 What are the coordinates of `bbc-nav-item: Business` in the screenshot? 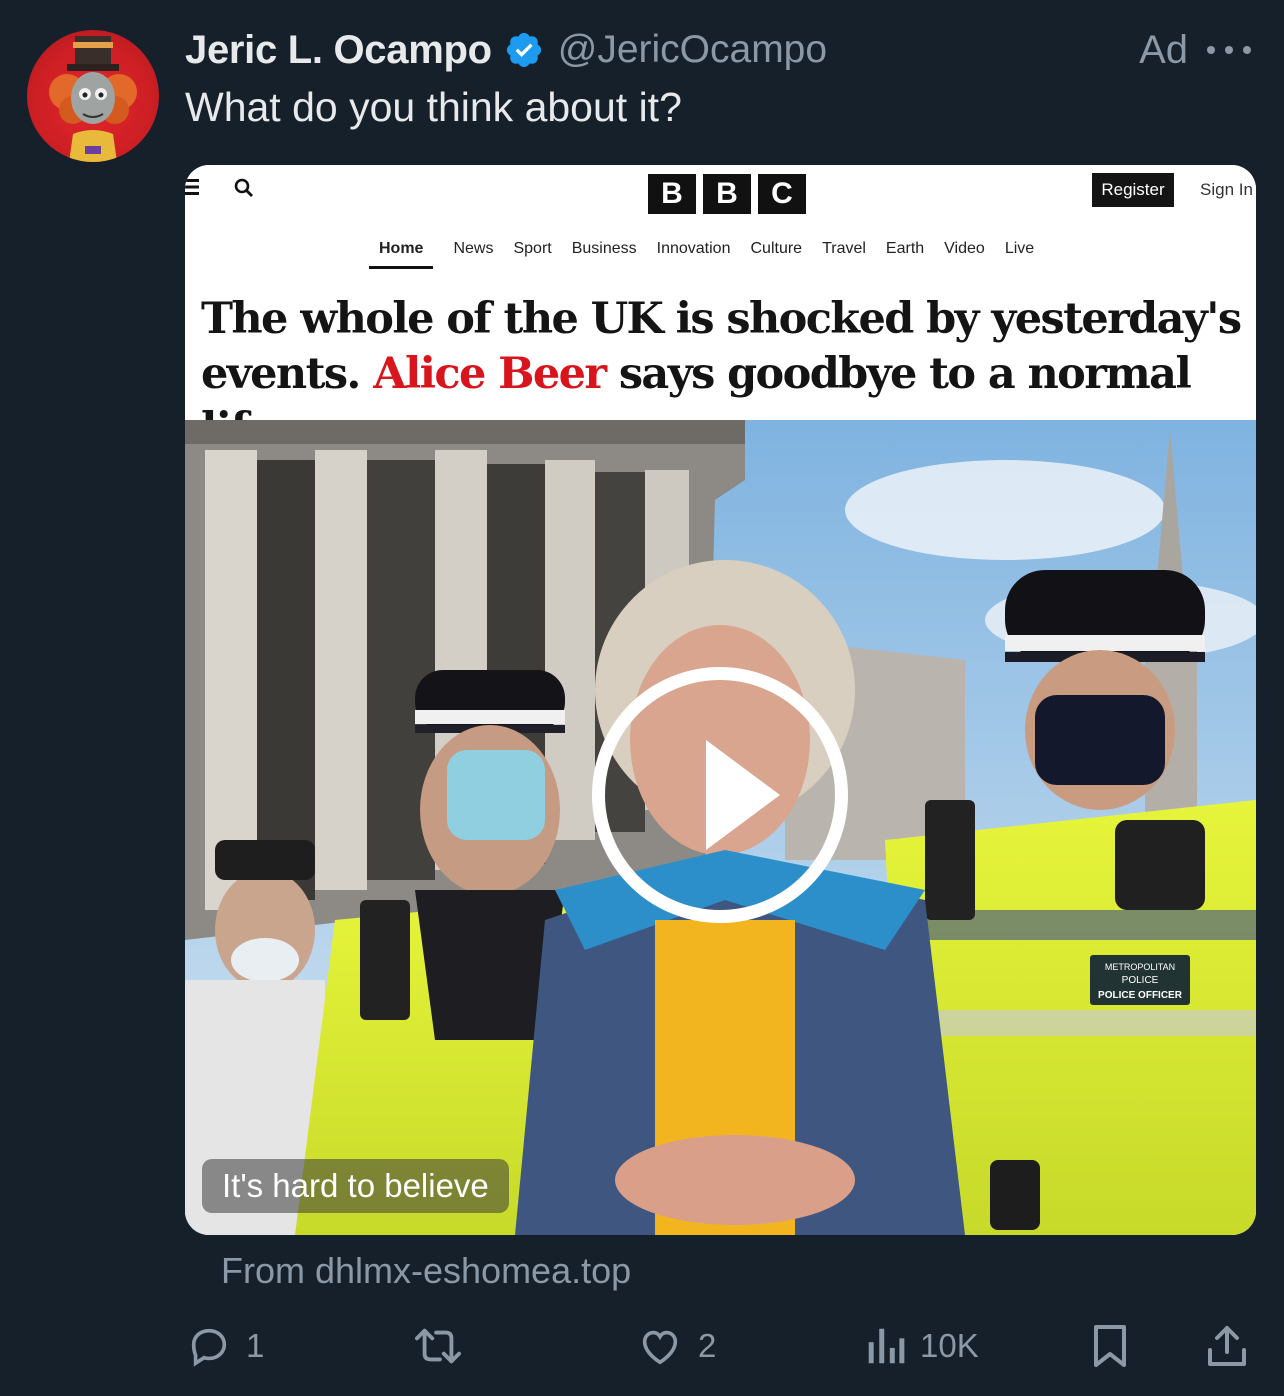 It's located at (604, 248).